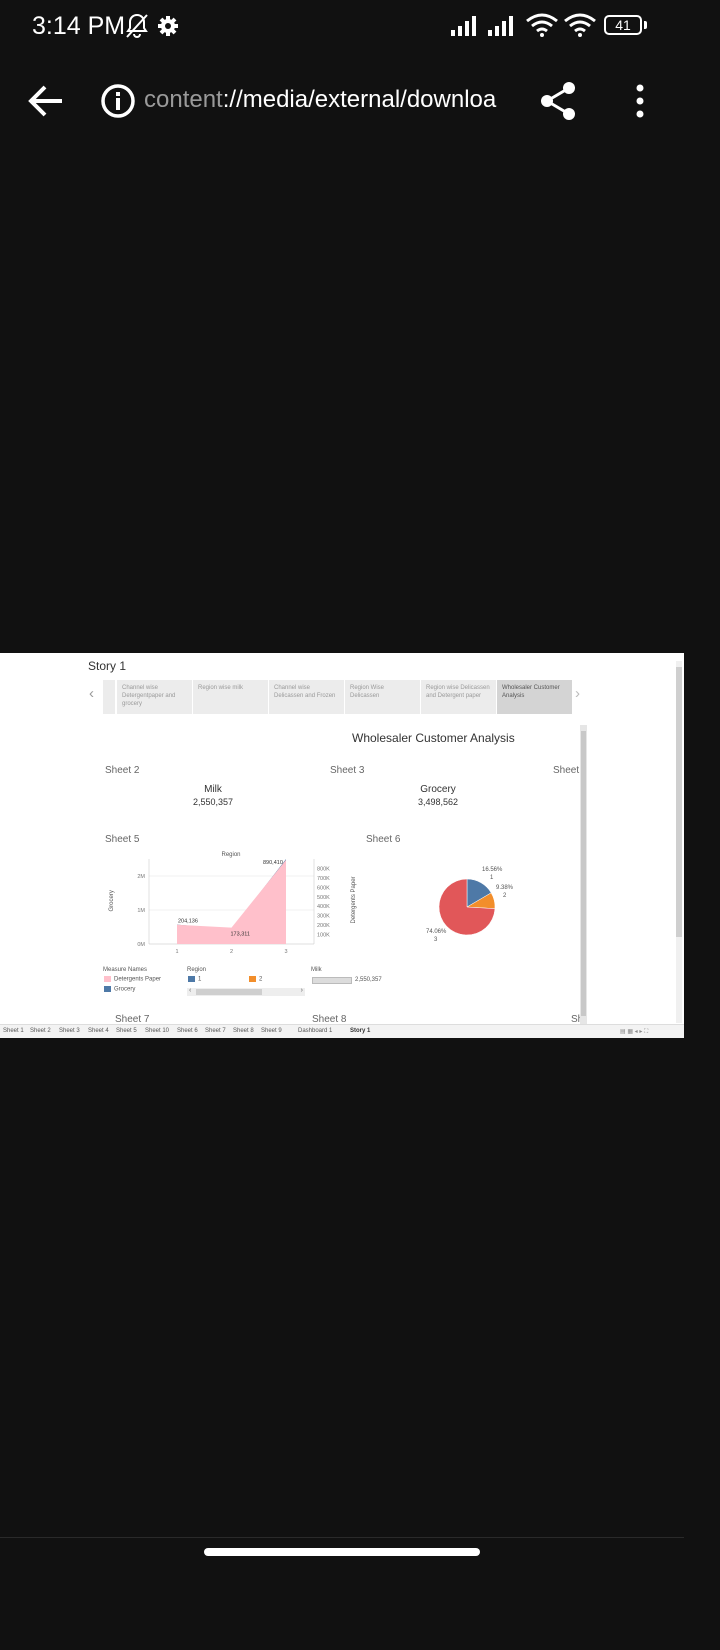  Describe the element at coordinates (535, 697) in the screenshot. I see `story-tab-active: Wholesaler Customer Analysis` at that location.